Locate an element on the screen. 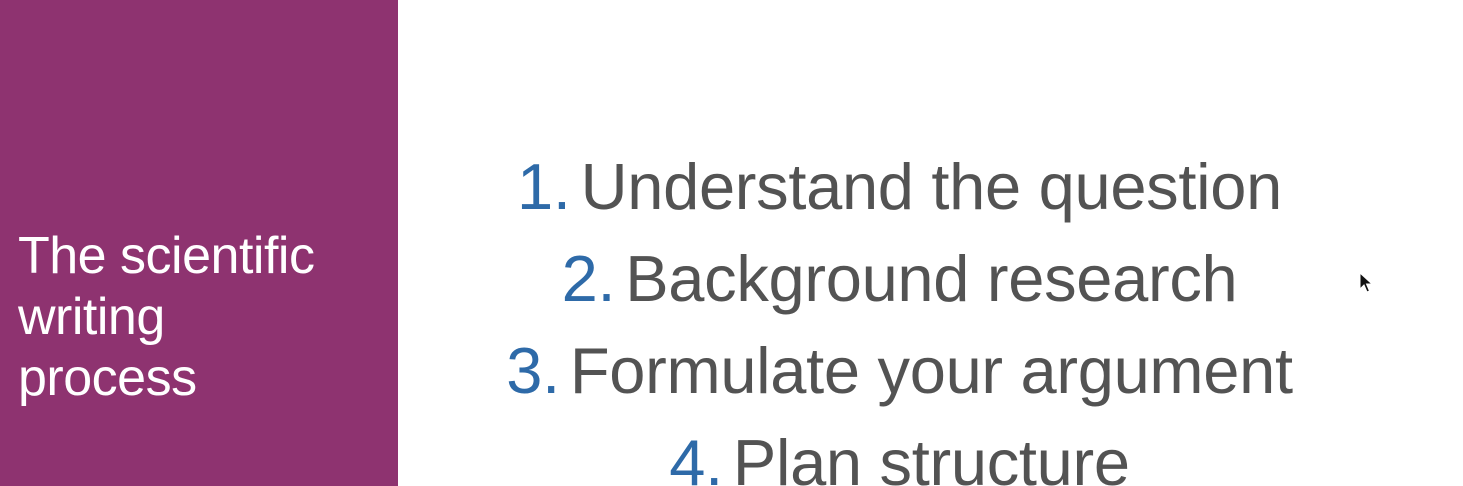 The height and width of the screenshot is (486, 1463). step-item-3: 3. Formulate your argument is located at coordinates (899, 370).